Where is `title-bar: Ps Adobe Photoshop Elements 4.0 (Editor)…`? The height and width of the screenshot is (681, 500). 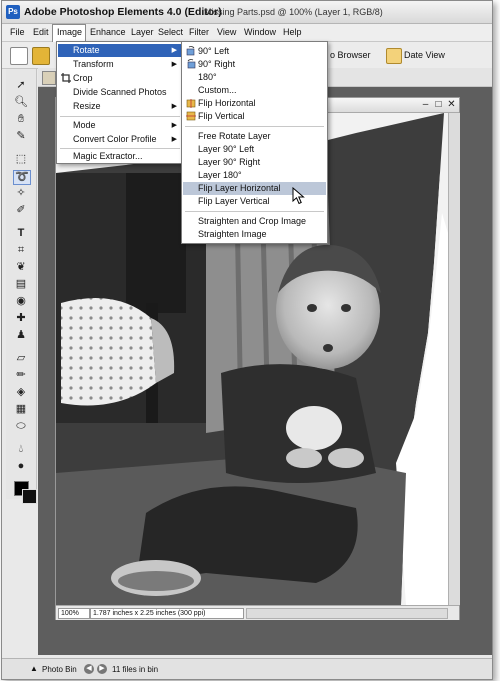
title-bar: Ps Adobe Photoshop Elements 4.0 (Editor)… is located at coordinates (247, 12).